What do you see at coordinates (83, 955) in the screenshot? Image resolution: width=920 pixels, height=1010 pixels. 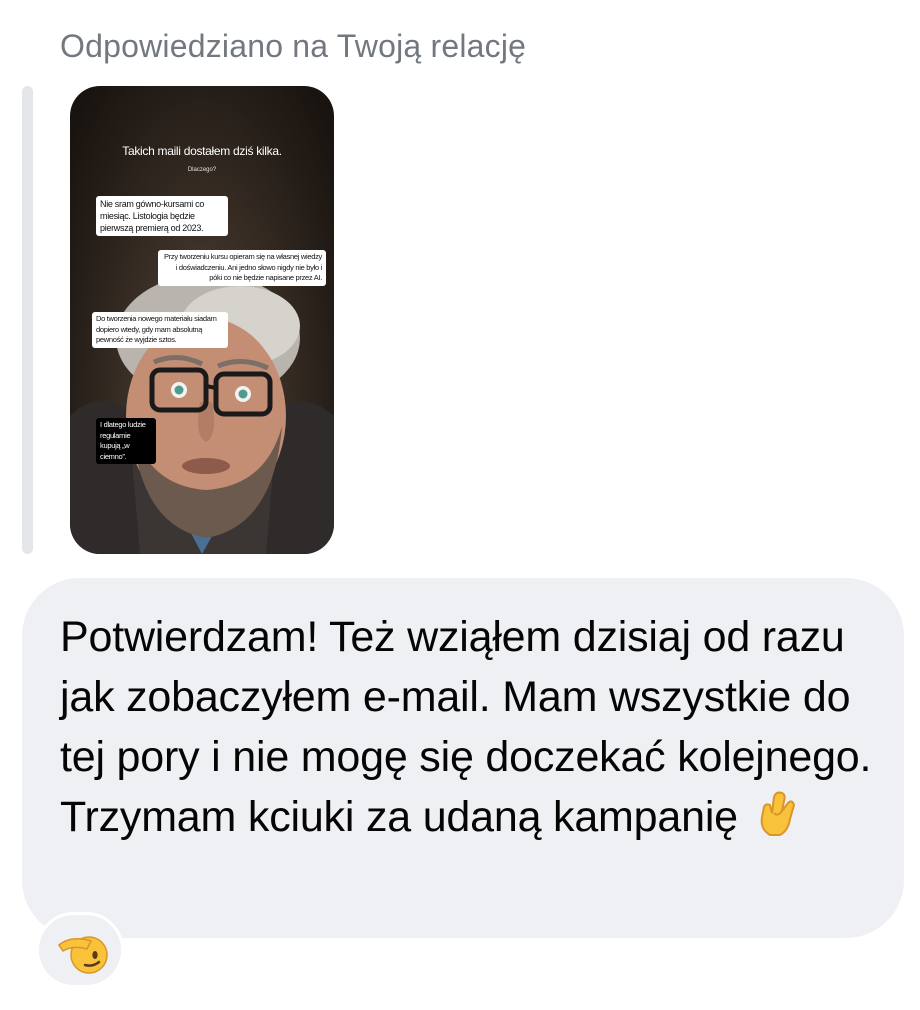 I see `saluting-face-icon` at bounding box center [83, 955].